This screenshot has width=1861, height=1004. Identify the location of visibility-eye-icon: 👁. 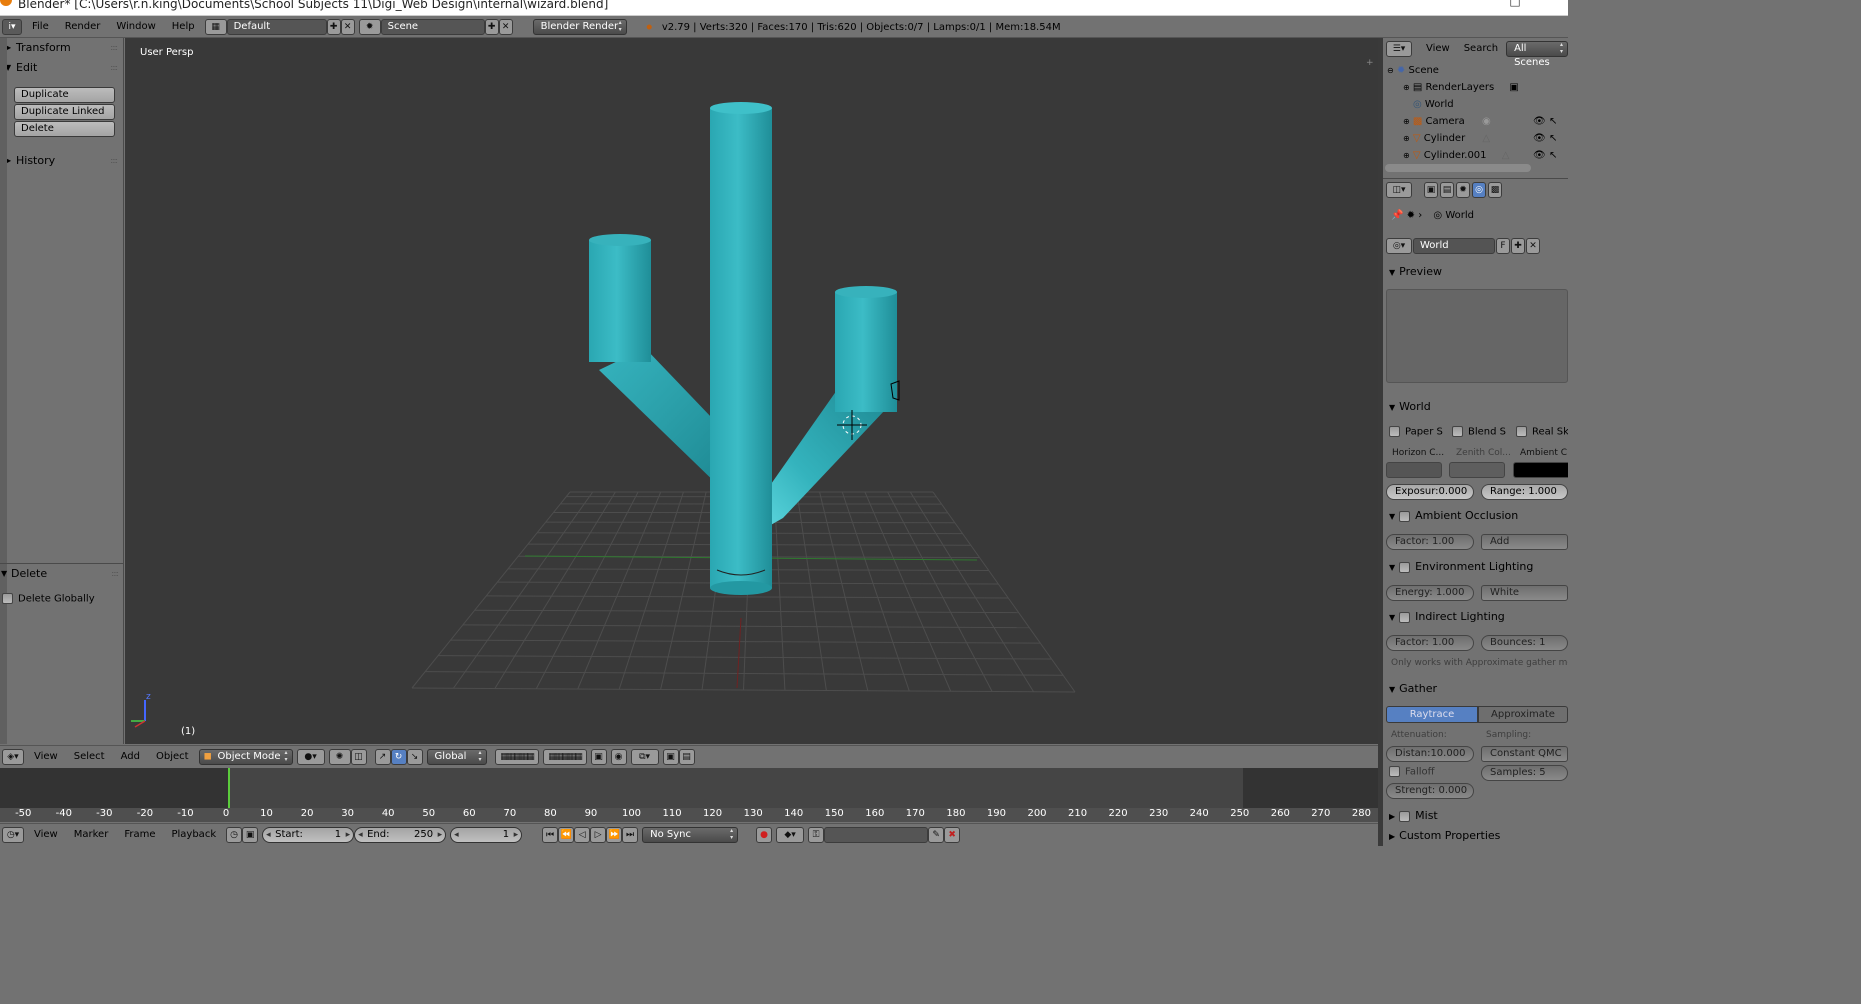
(1539, 121).